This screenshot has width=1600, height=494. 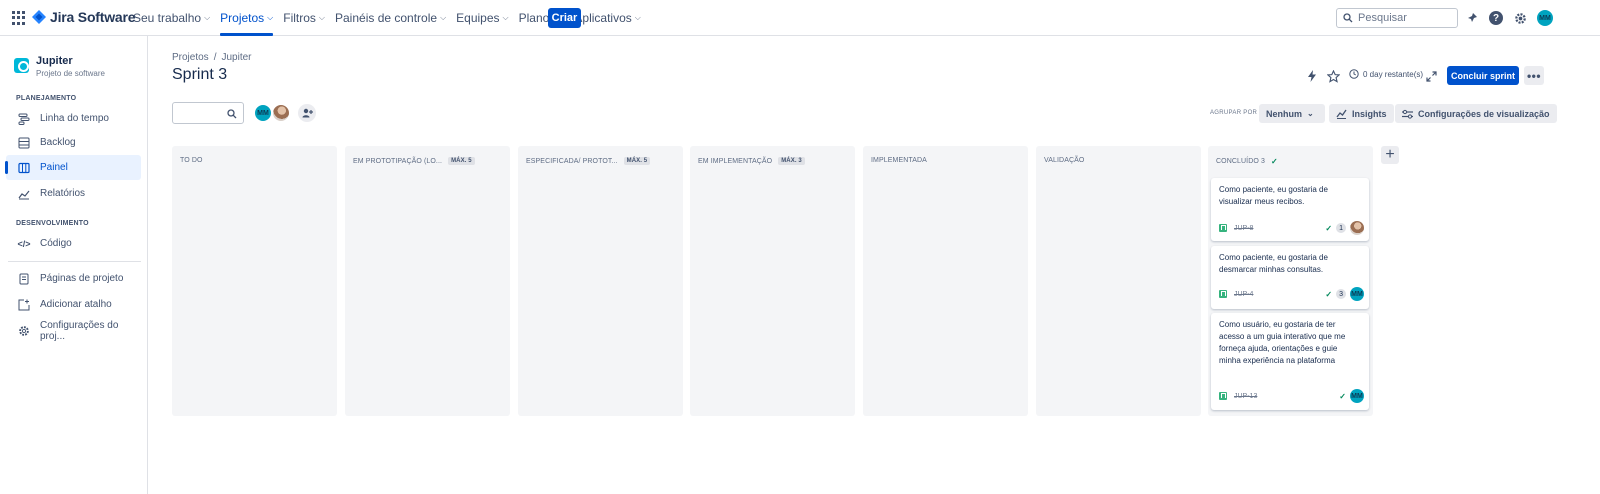 What do you see at coordinates (1243, 294) in the screenshot?
I see `issue-key: JUP-4` at bounding box center [1243, 294].